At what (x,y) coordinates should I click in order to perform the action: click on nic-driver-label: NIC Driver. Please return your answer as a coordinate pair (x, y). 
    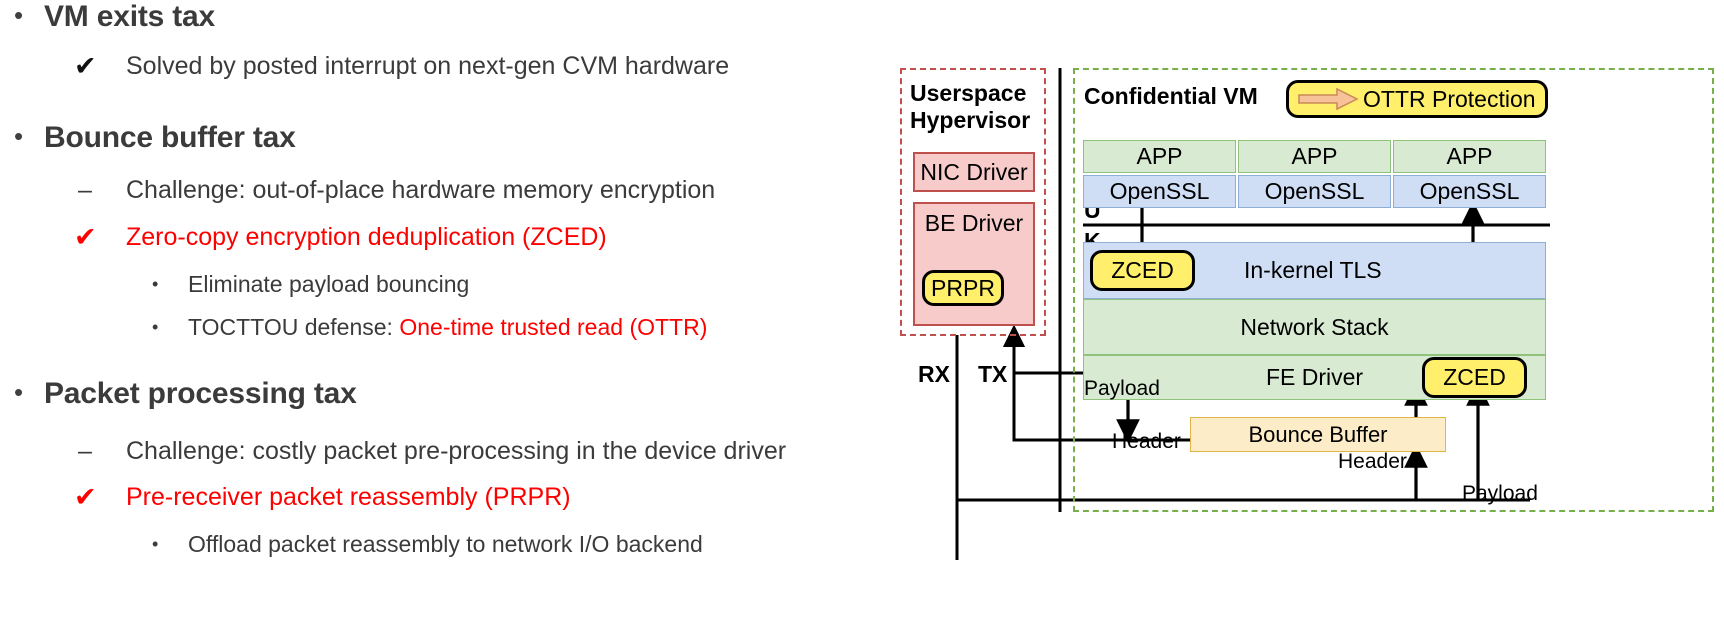
    Looking at the image, I should click on (974, 171).